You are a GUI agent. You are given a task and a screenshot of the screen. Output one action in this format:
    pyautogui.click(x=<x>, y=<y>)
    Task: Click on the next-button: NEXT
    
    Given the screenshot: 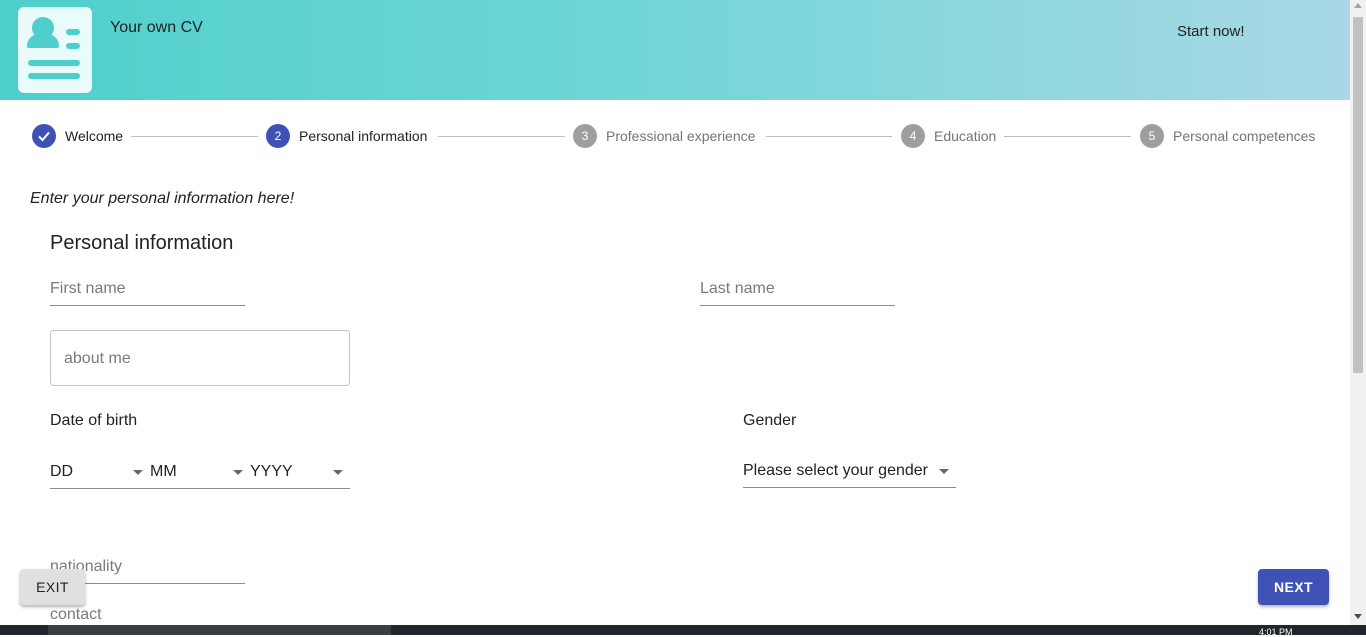 What is the action you would take?
    pyautogui.click(x=1293, y=587)
    